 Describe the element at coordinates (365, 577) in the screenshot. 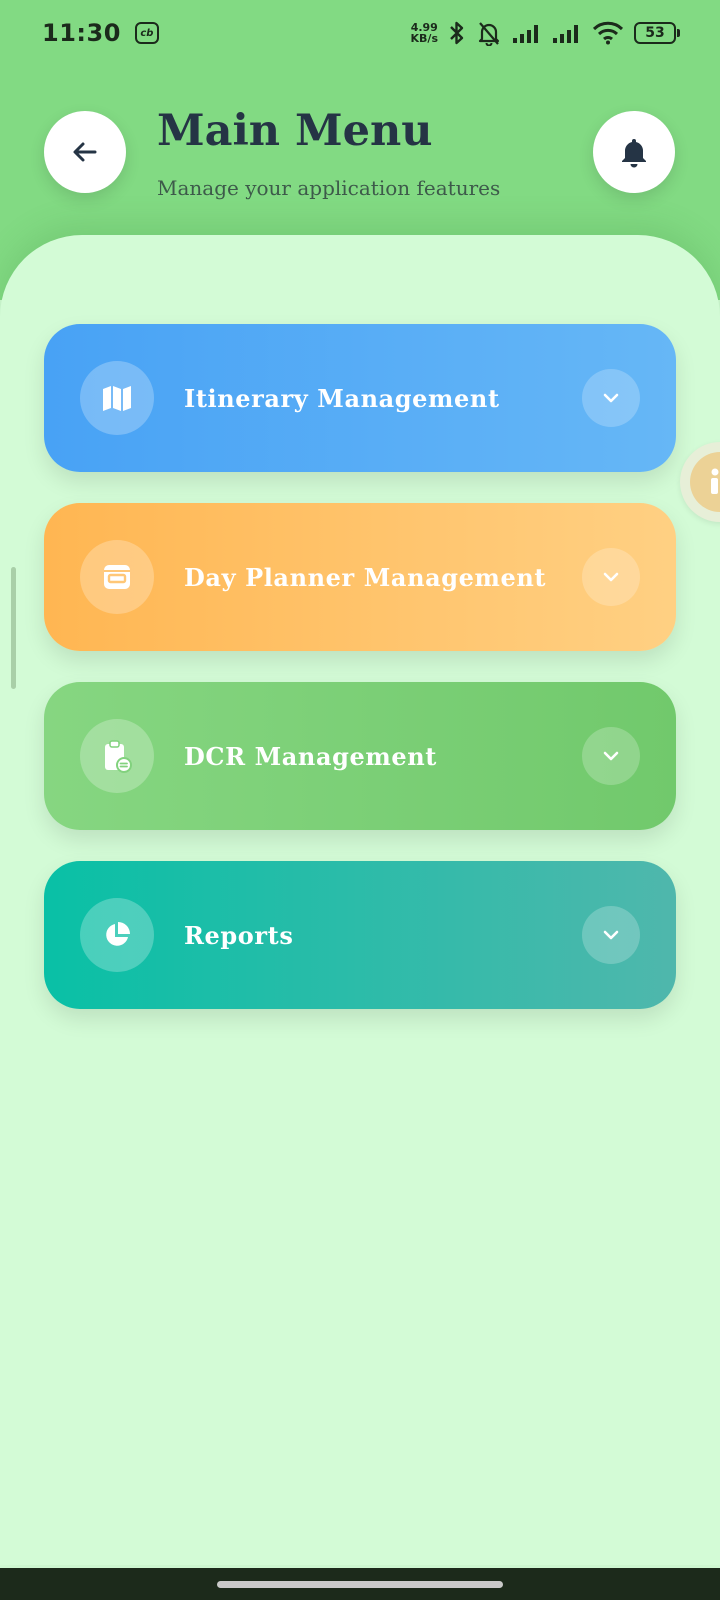

I see `menu-card-label: Day Planner Management` at that location.